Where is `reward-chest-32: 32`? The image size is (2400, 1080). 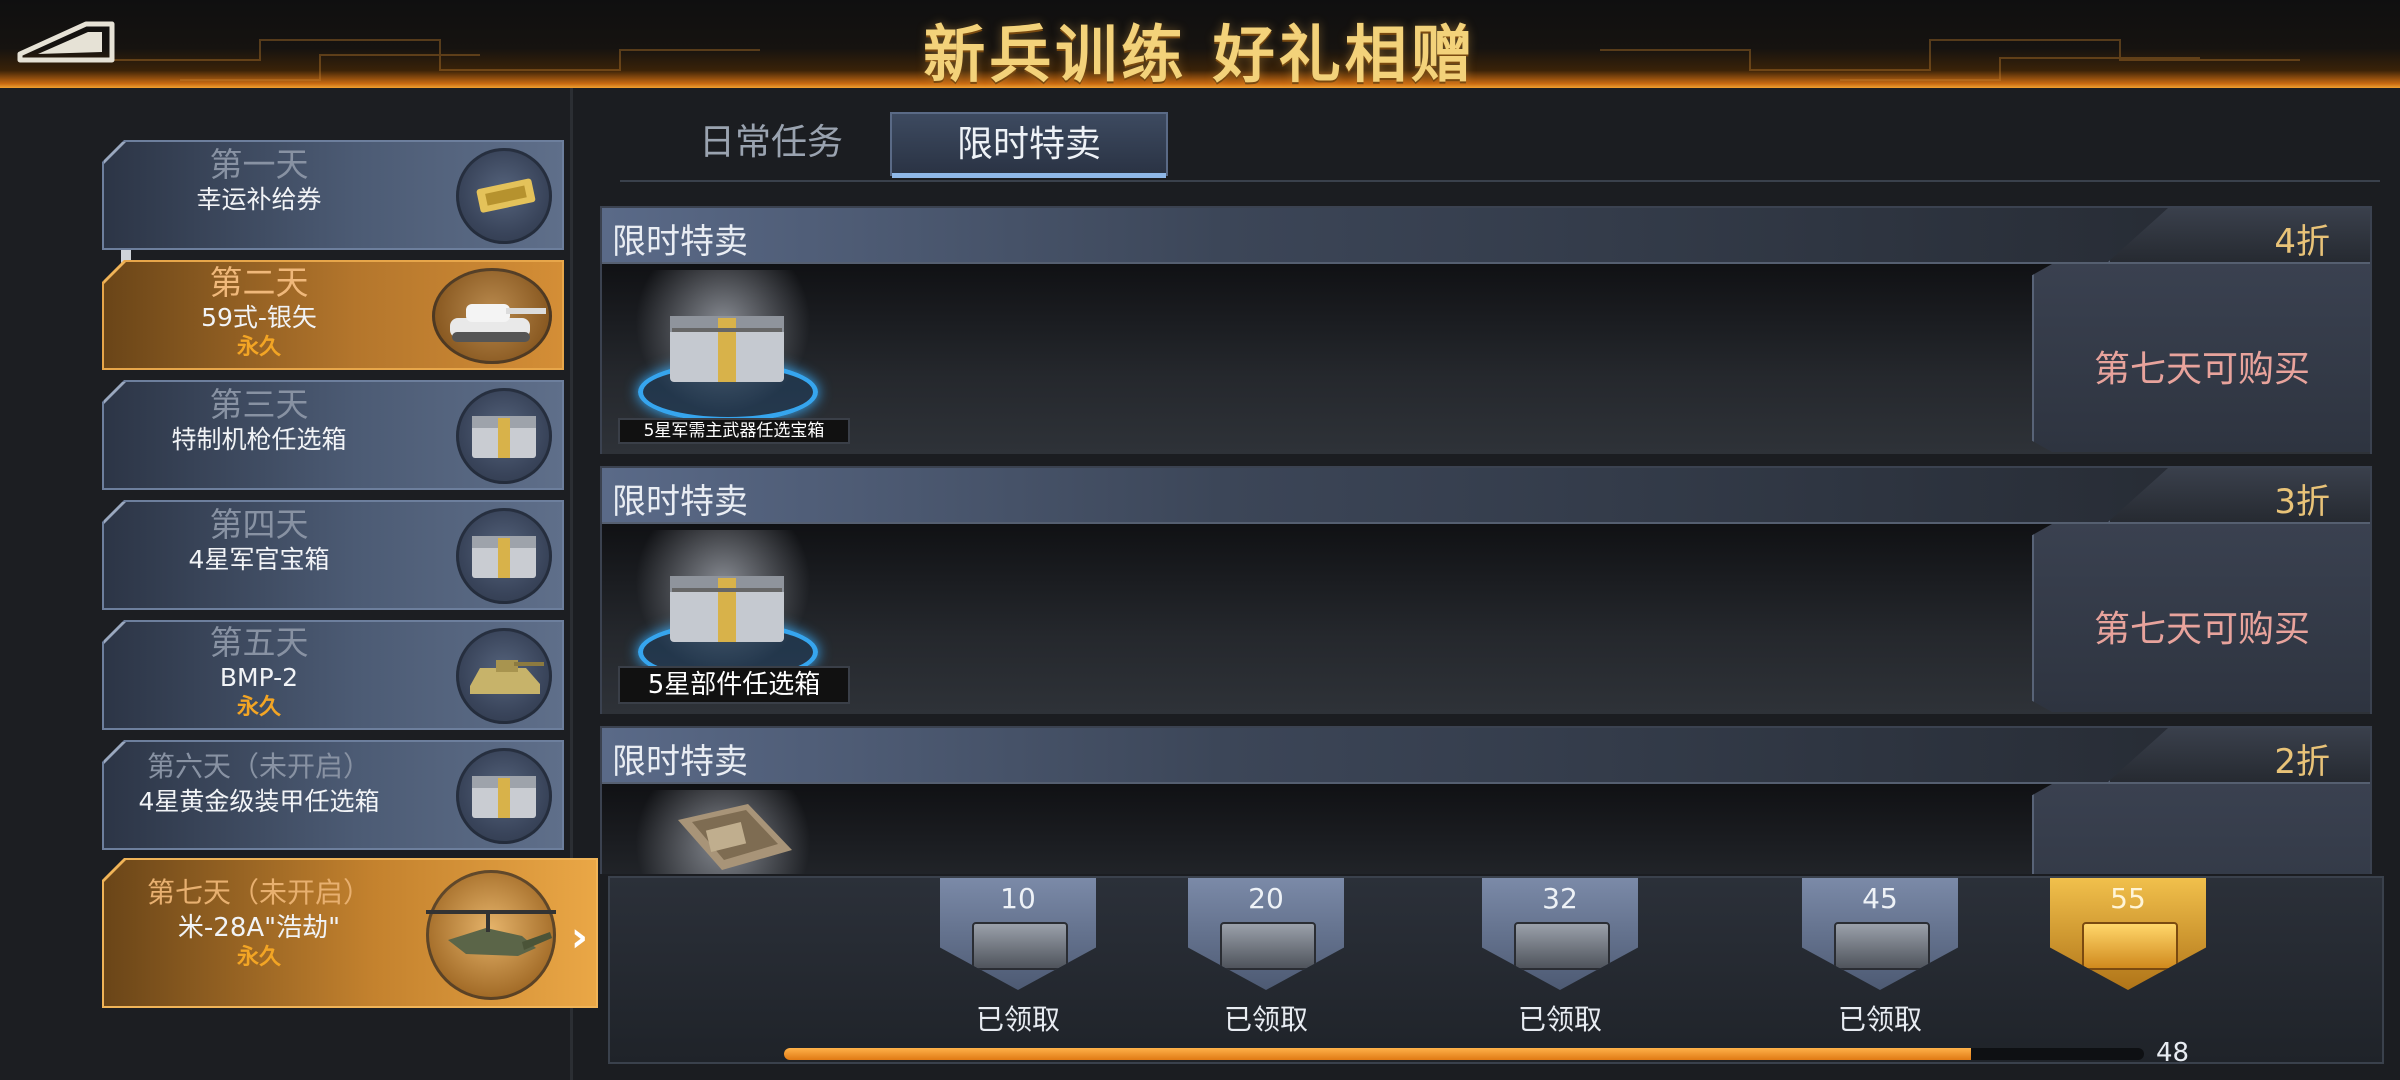
reward-chest-32: 32 is located at coordinates (1560, 934).